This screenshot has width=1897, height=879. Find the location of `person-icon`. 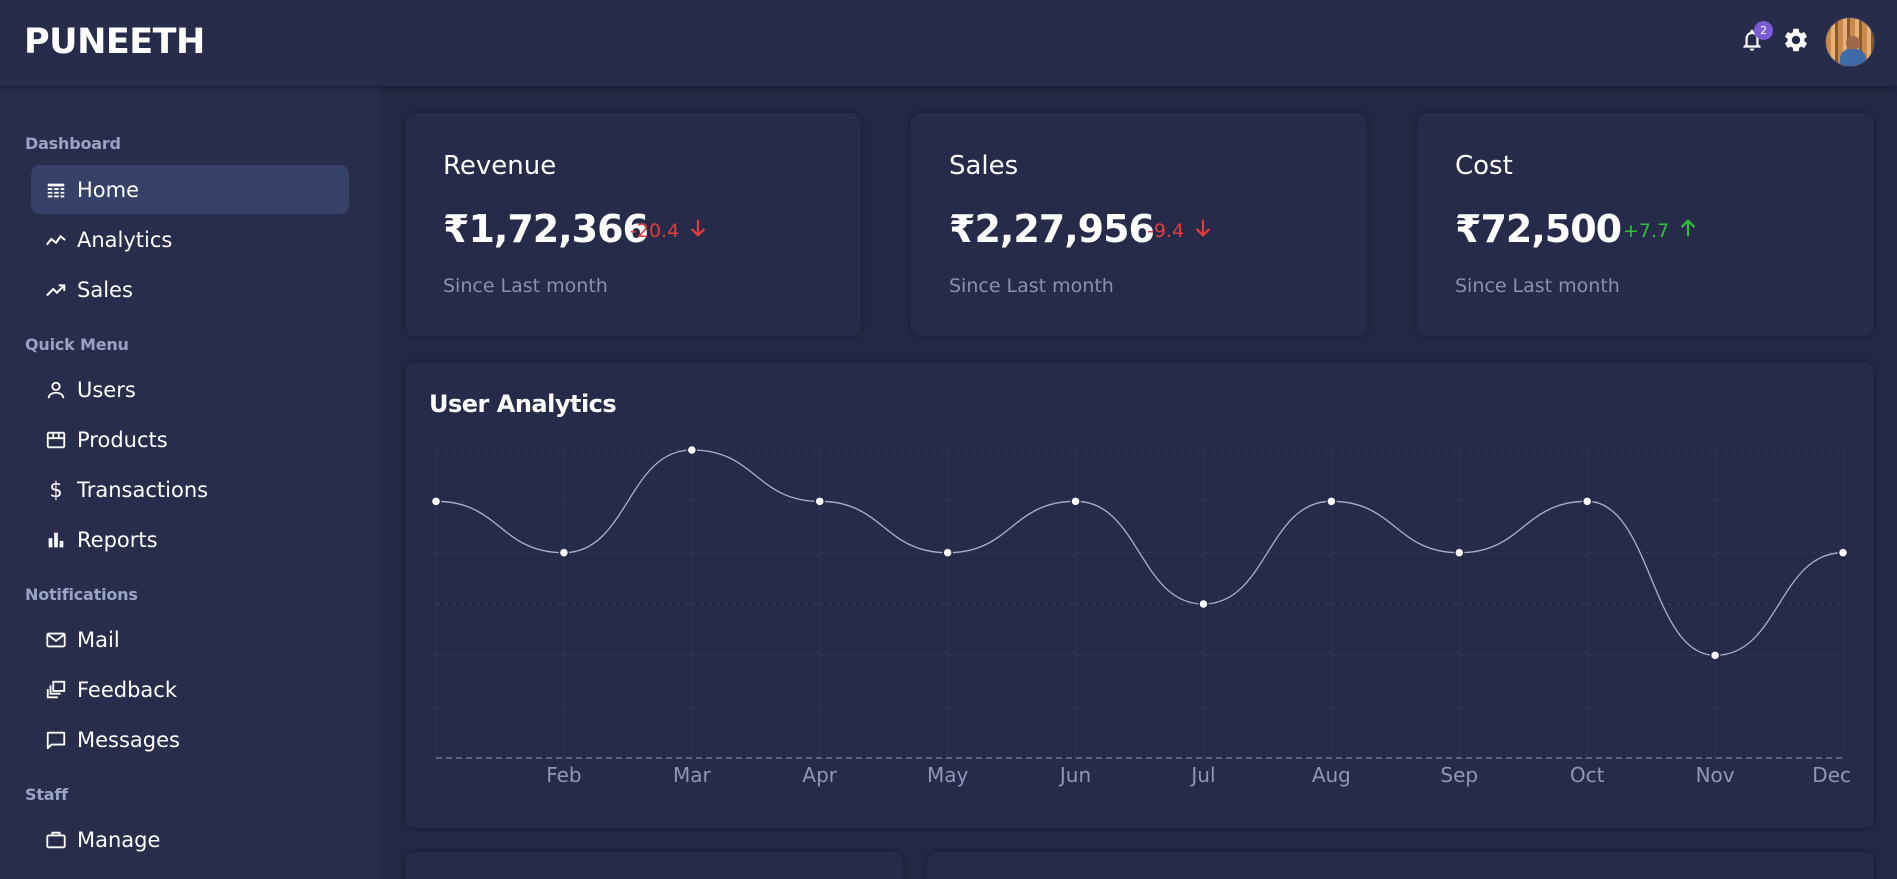

person-icon is located at coordinates (56, 390).